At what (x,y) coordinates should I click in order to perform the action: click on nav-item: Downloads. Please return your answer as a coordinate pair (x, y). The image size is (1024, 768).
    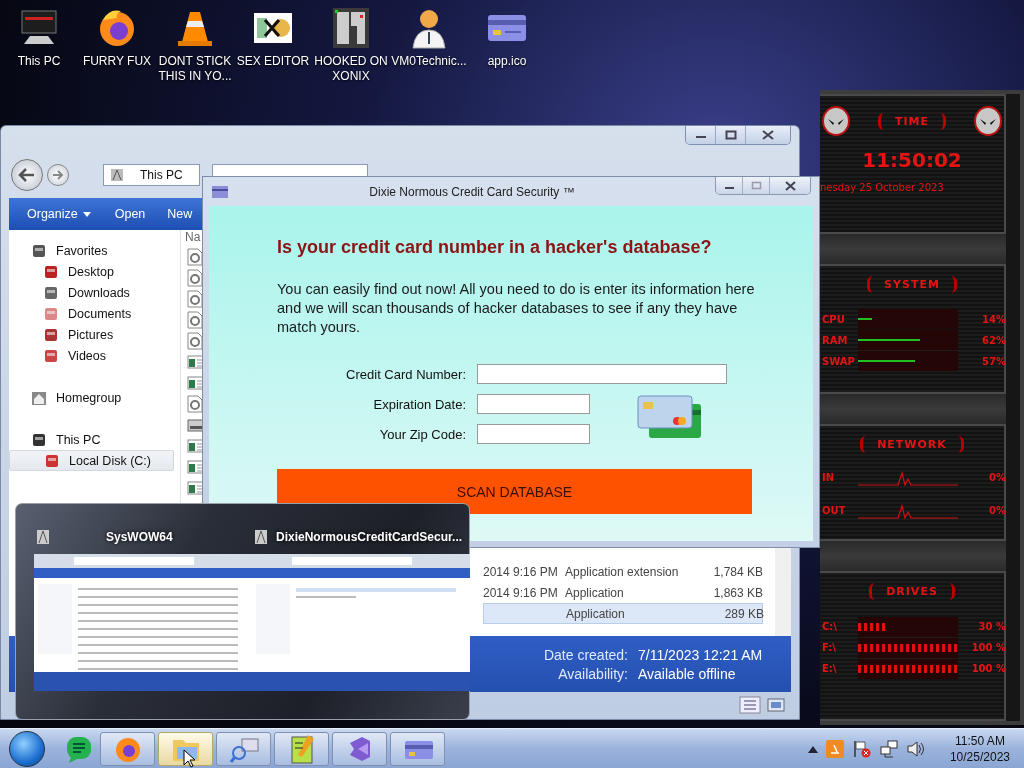
    Looking at the image, I should click on (91, 292).